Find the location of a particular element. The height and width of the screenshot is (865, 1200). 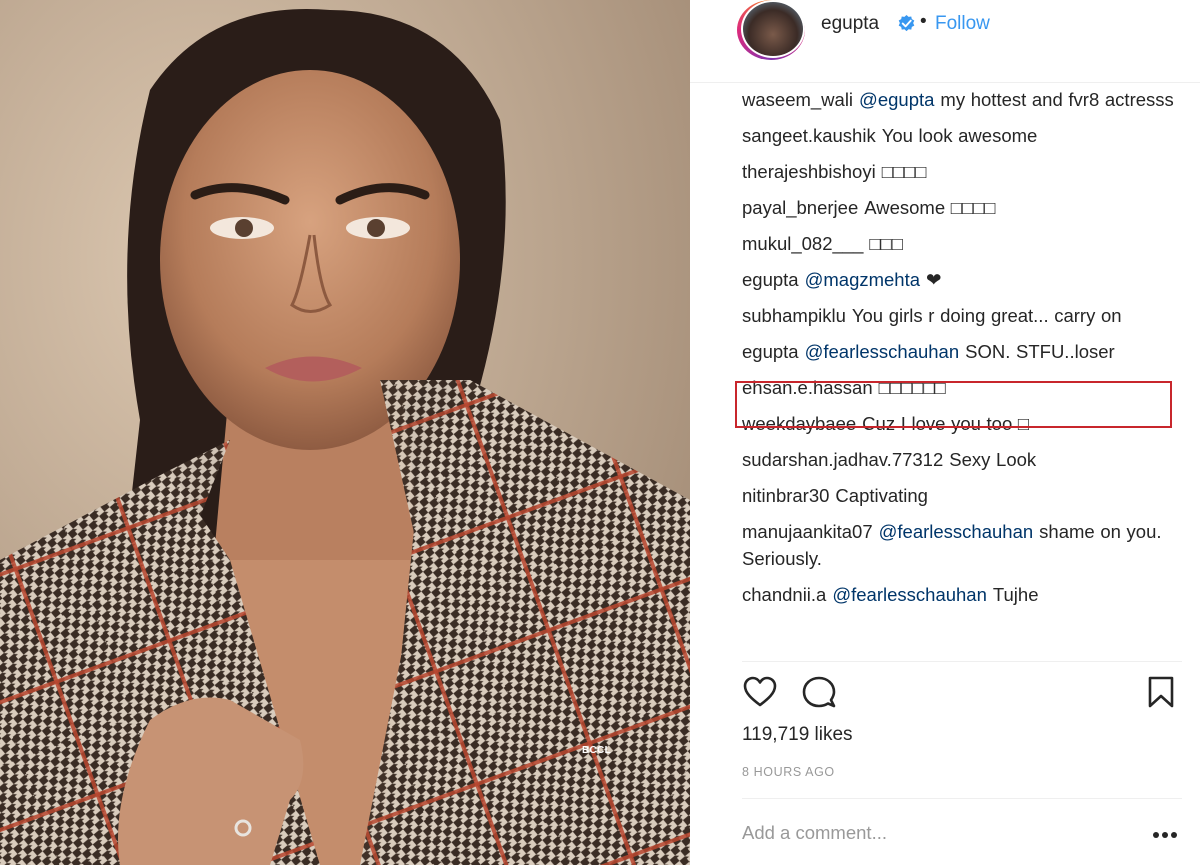

comment-text: You look awesome is located at coordinates (959, 135).